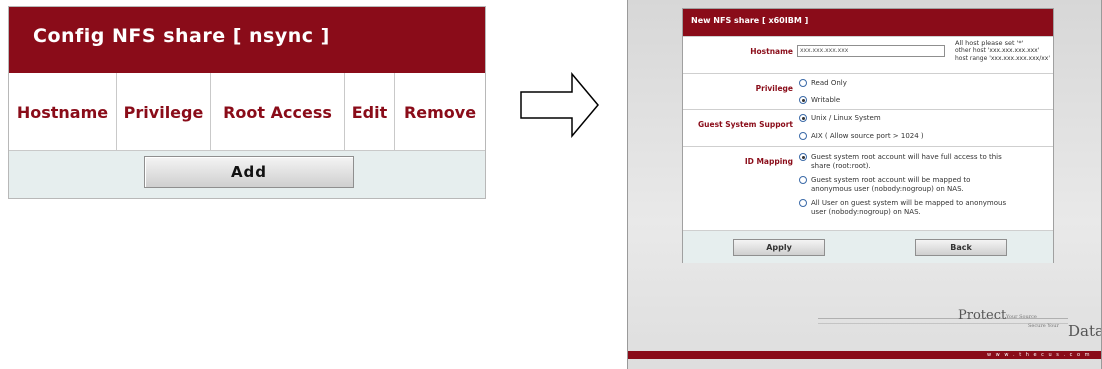 The image size is (1102, 369). I want to click on read-only-radio, so click(803, 83).